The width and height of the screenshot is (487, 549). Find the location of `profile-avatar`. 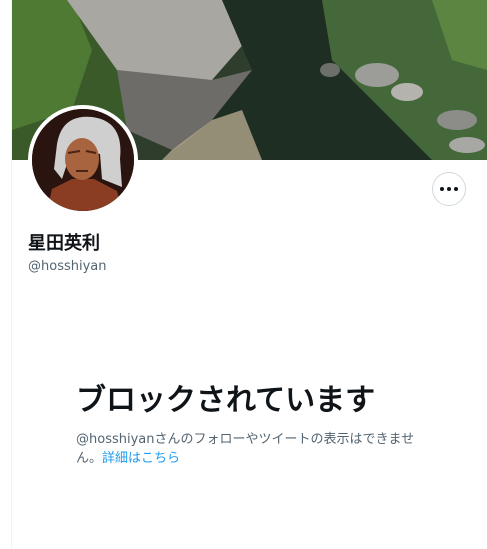

profile-avatar is located at coordinates (83, 160).